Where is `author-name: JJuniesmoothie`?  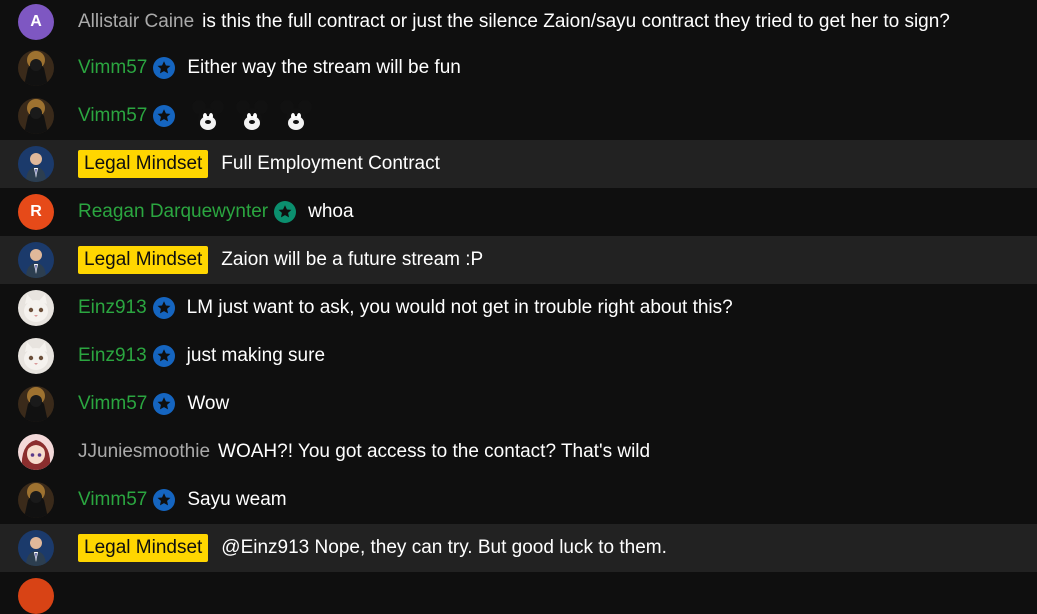 author-name: JJuniesmoothie is located at coordinates (144, 452).